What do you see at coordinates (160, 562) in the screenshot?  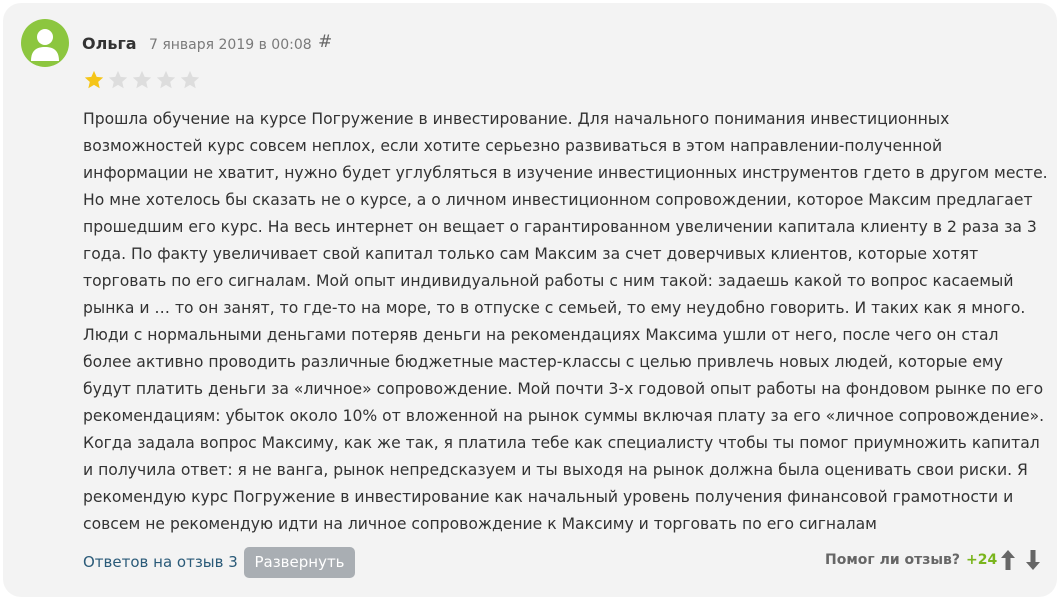 I see `replies-link: Ответов на отзыв 3` at bounding box center [160, 562].